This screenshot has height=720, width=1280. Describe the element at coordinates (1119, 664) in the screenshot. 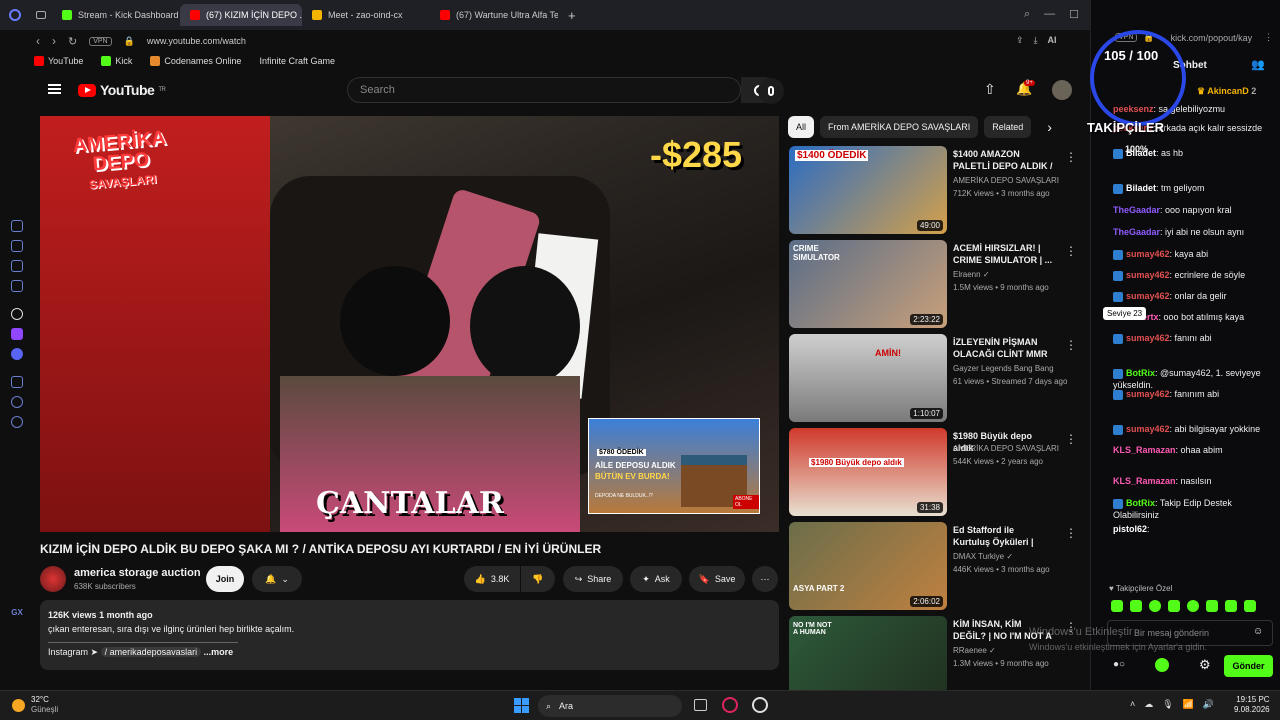

I see `chat-points-icon: ●○` at that location.